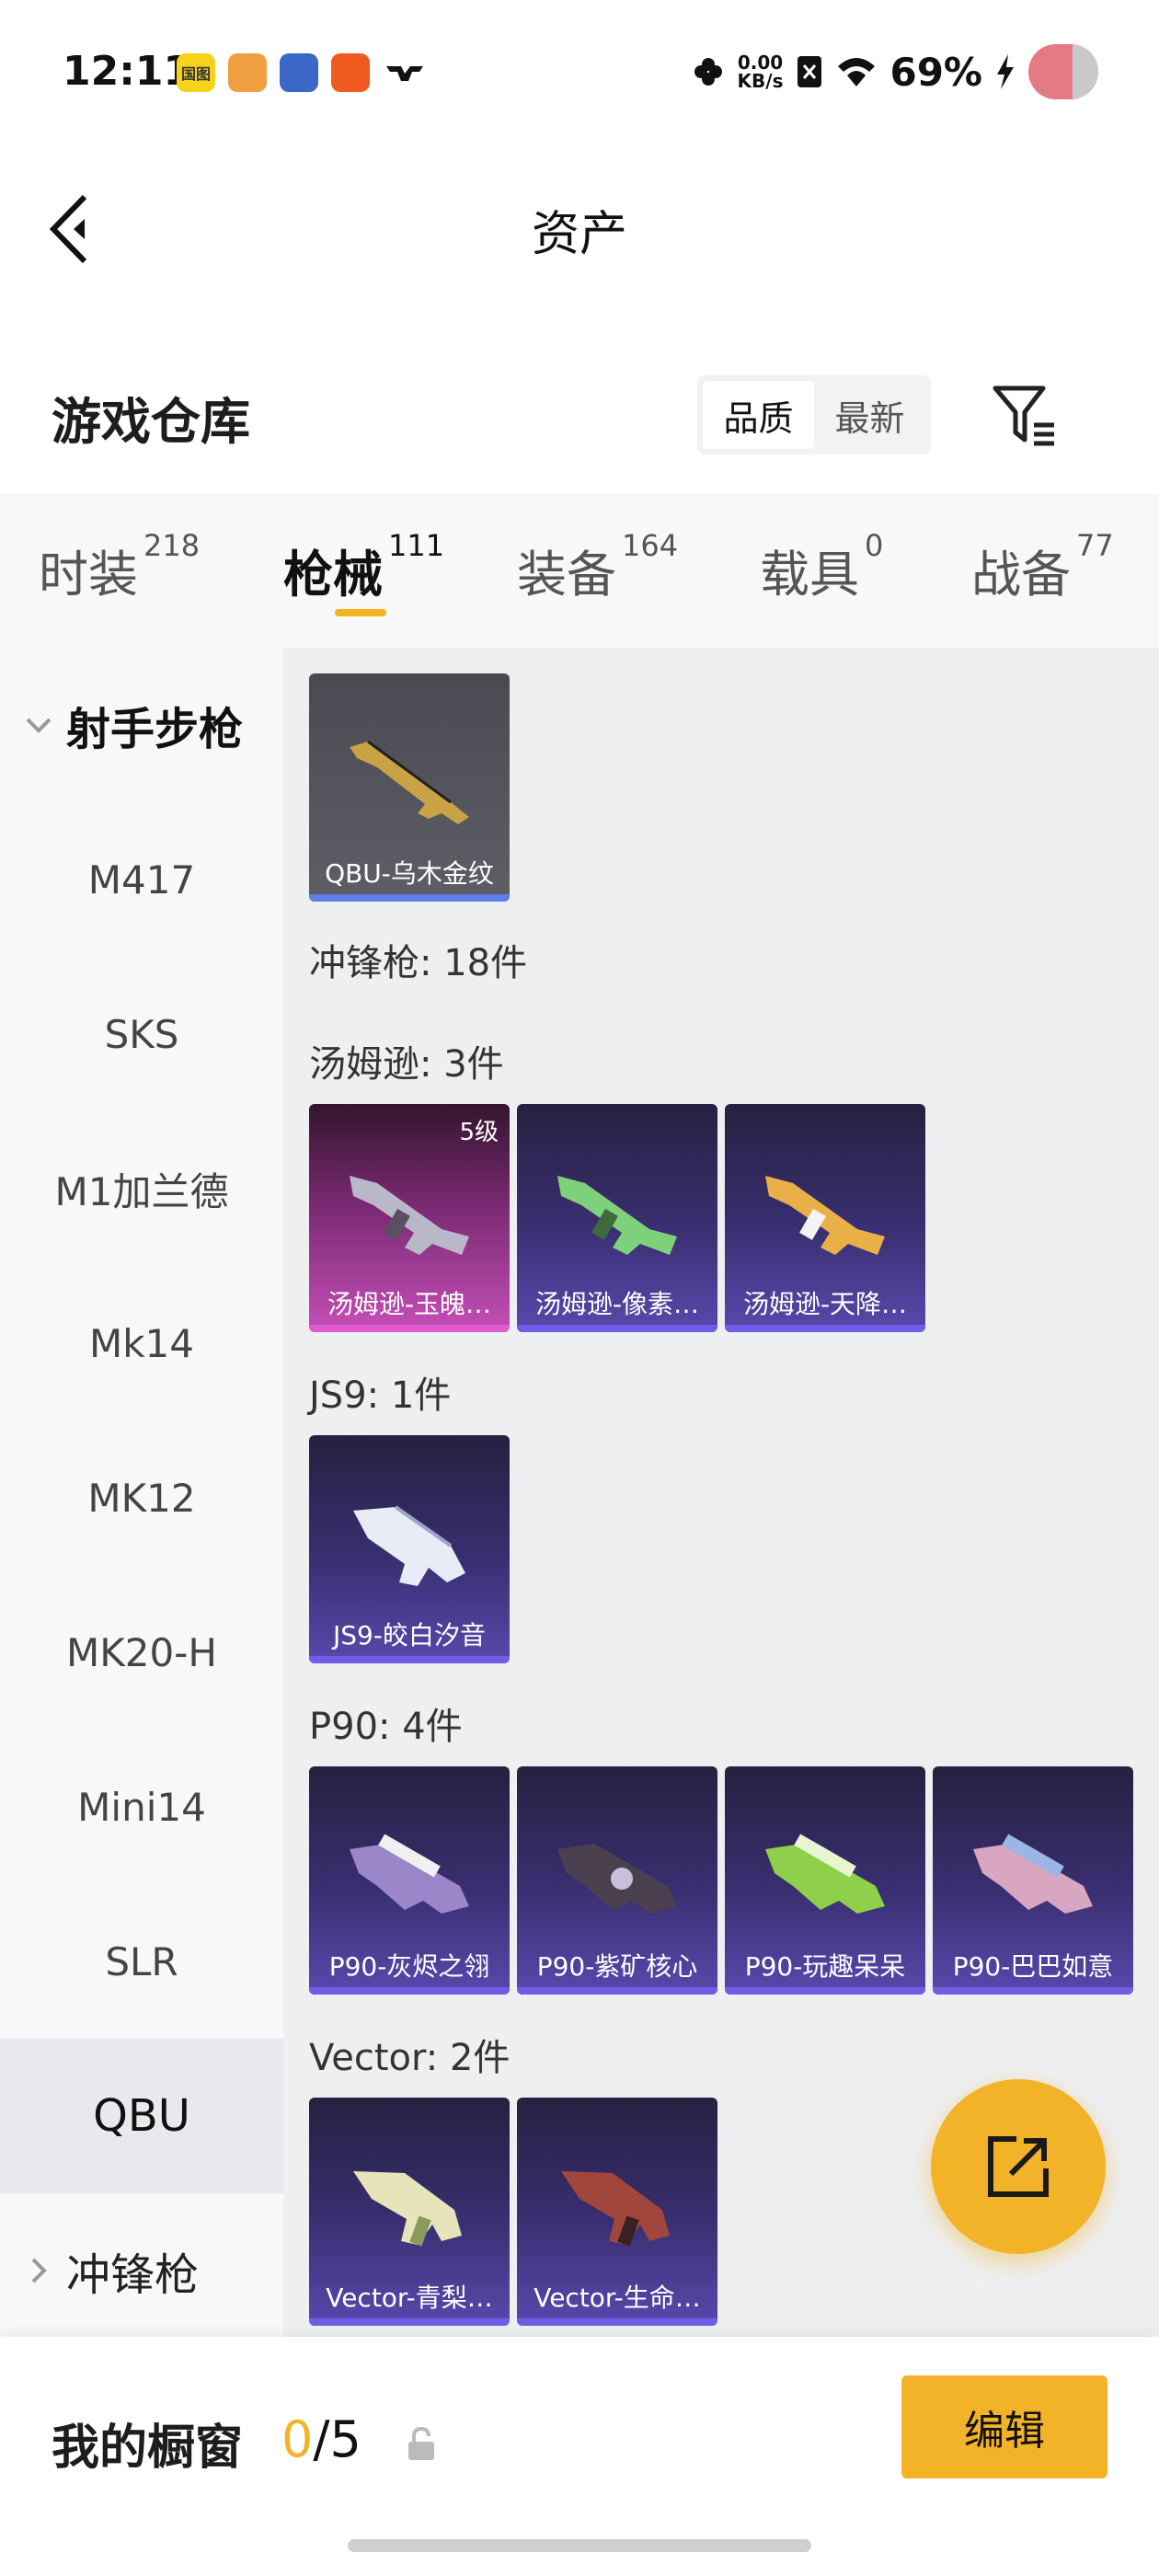 The image size is (1159, 2576). Describe the element at coordinates (141, 2116) in the screenshot. I see `sidebar-item-qbu: QBU` at that location.